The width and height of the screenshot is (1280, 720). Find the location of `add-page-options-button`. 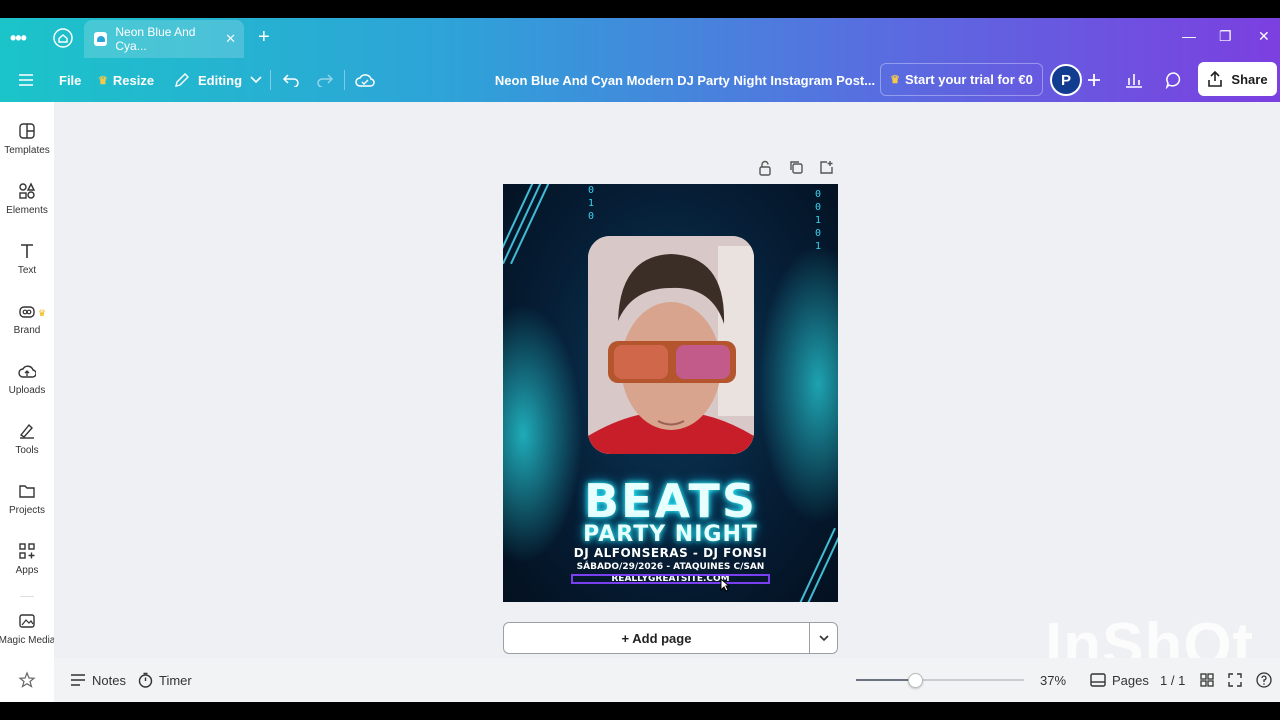

add-page-options-button is located at coordinates (823, 638).